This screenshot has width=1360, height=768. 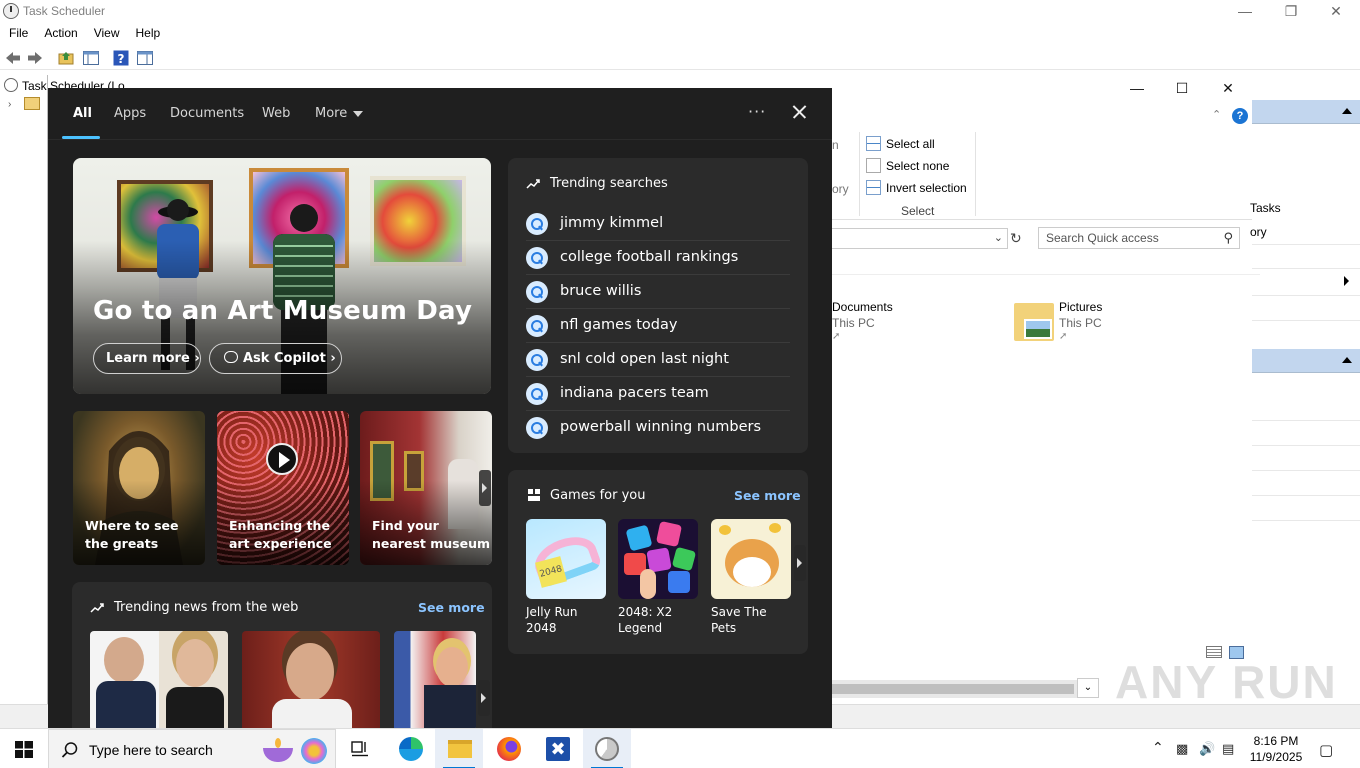 What do you see at coordinates (139, 488) in the screenshot?
I see `card-where-to-see: Where to see the greats` at bounding box center [139, 488].